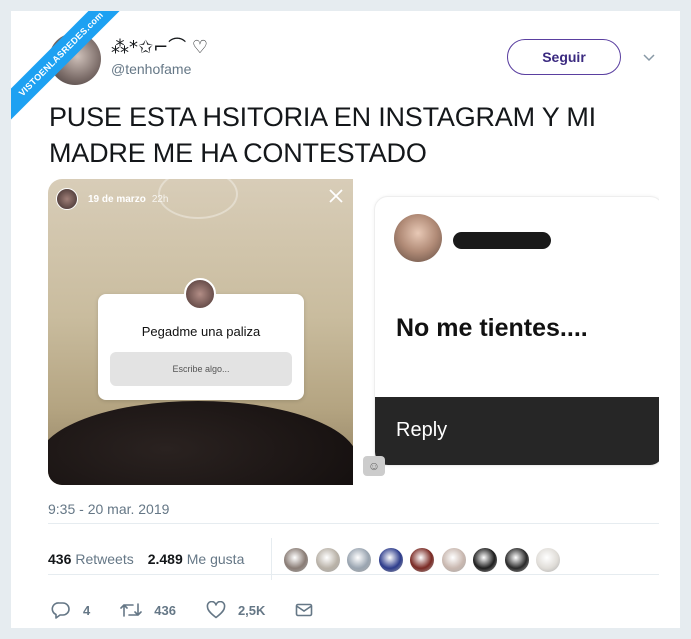 Image resolution: width=691 pixels, height=639 pixels. Describe the element at coordinates (418, 238) in the screenshot. I see `reply-avatar` at that location.